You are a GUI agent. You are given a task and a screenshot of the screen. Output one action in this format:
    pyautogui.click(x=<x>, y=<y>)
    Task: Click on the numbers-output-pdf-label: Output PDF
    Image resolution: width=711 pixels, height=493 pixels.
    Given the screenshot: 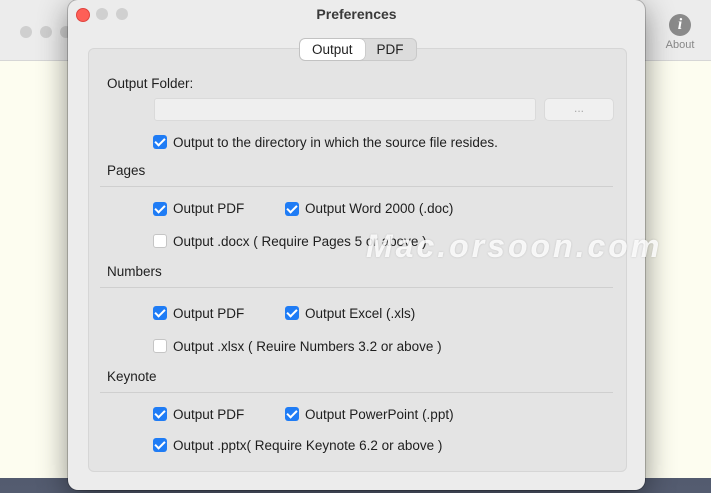 What is the action you would take?
    pyautogui.click(x=209, y=313)
    